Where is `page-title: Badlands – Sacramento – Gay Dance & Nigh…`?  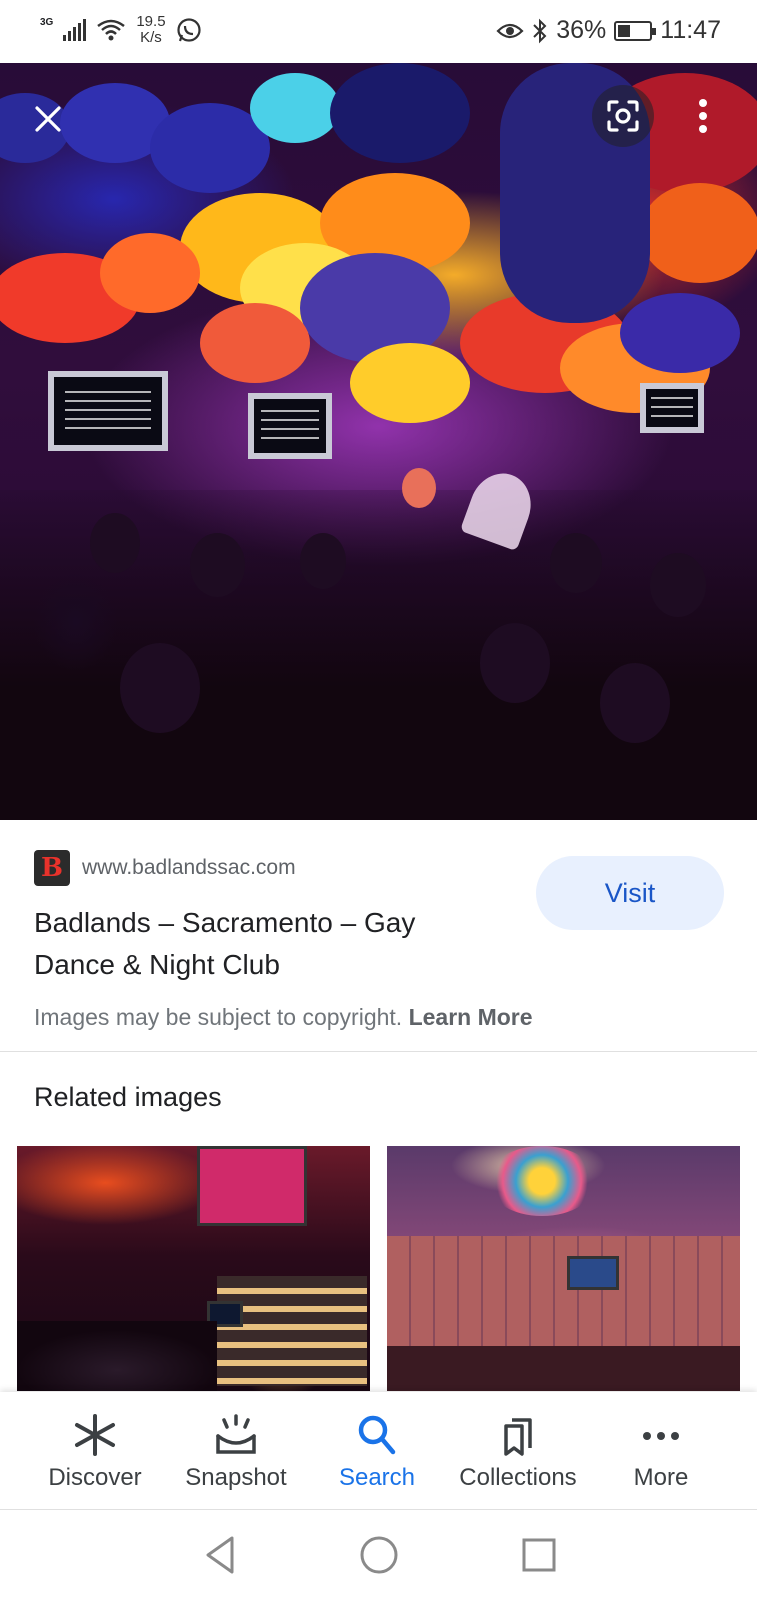 page-title: Badlands – Sacramento – Gay Dance & Nigh… is located at coordinates (269, 944).